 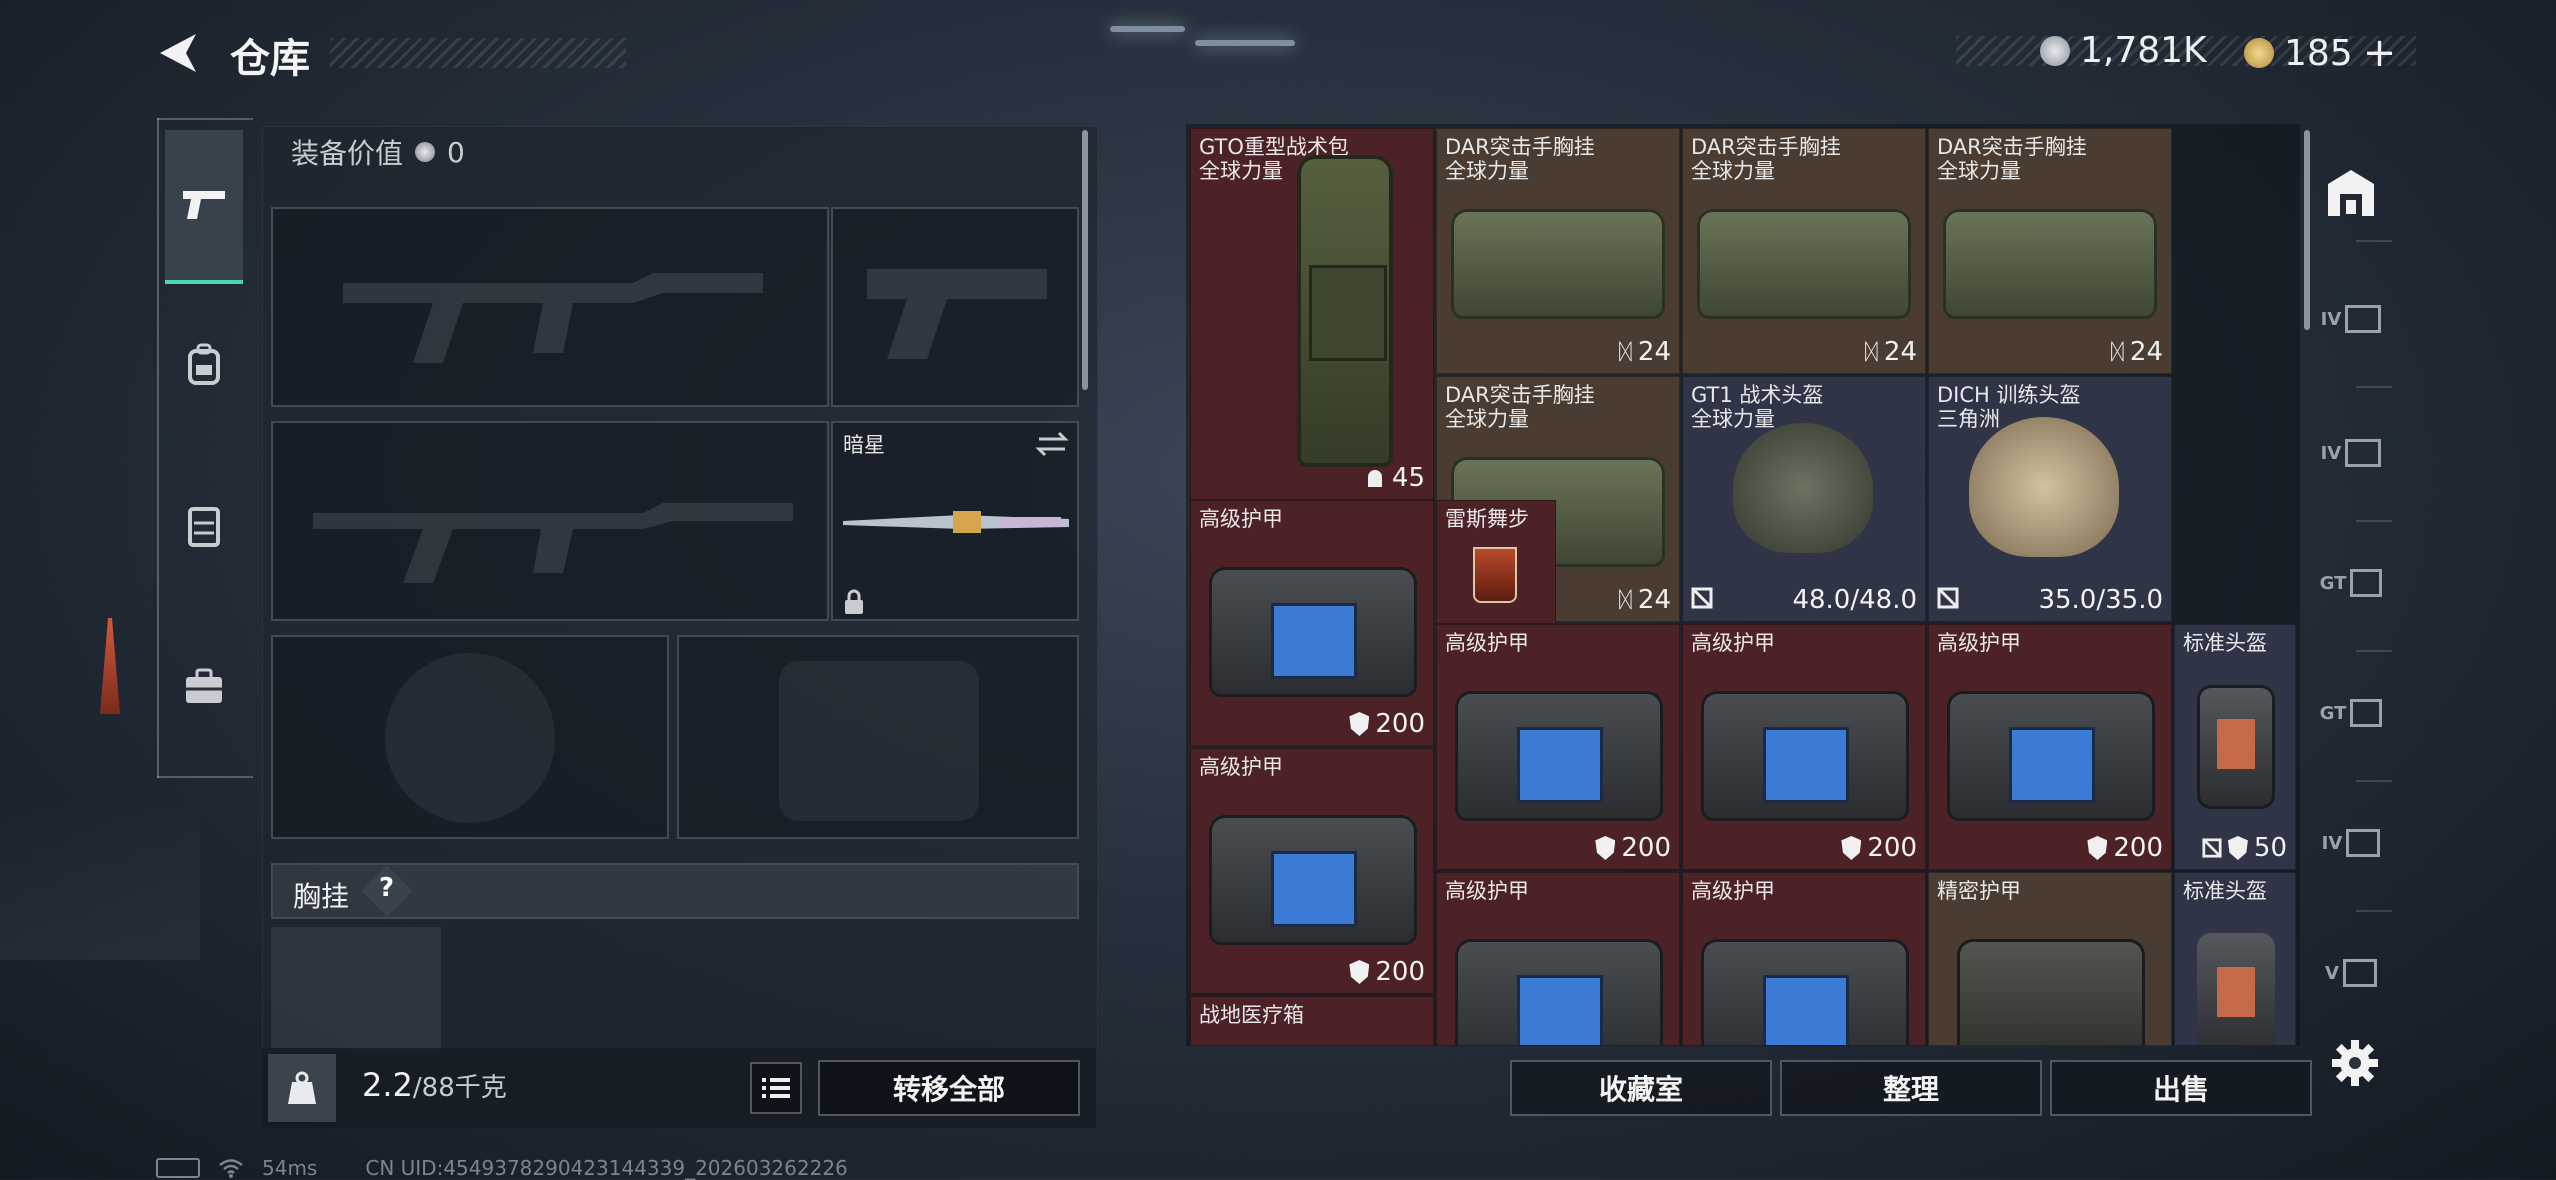 I want to click on settings-button, so click(x=2355, y=1063).